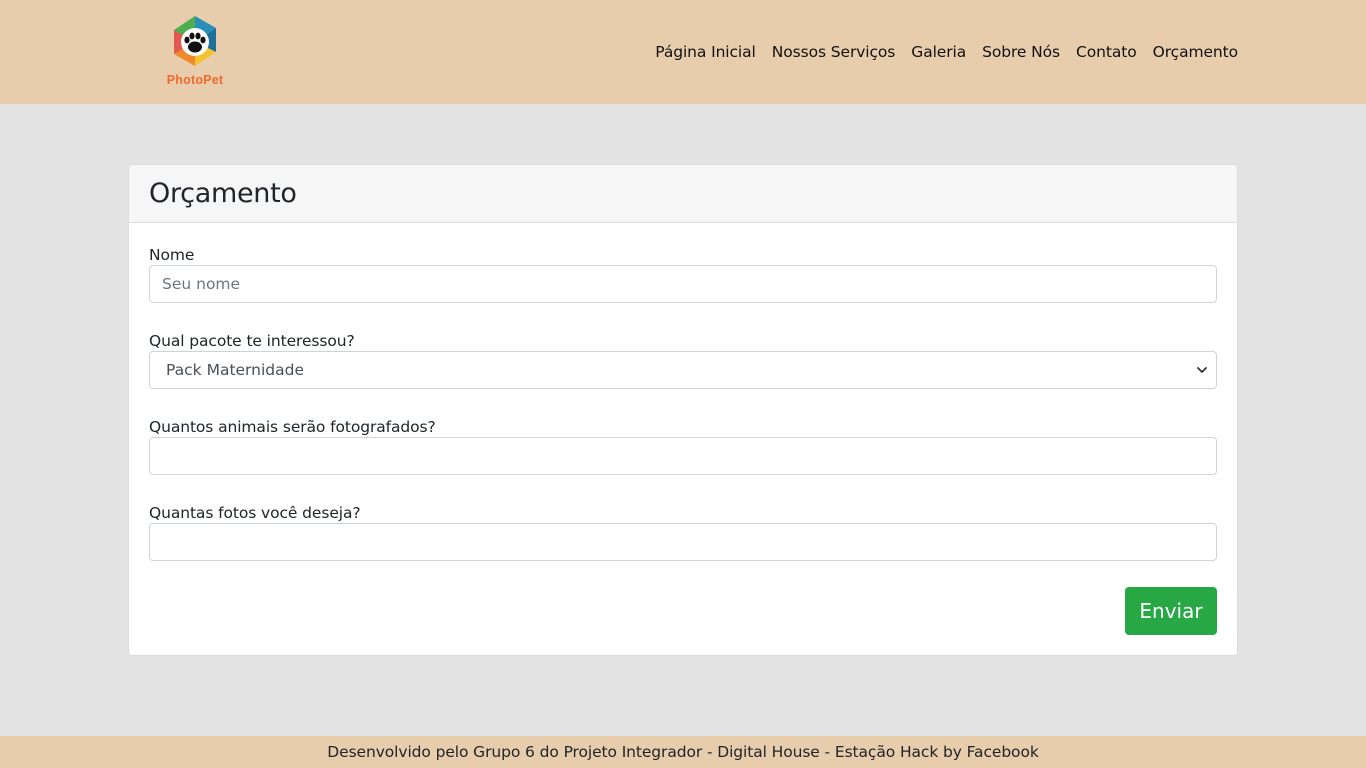  Describe the element at coordinates (1106, 52) in the screenshot. I see `nav-link-contato: Contato` at that location.